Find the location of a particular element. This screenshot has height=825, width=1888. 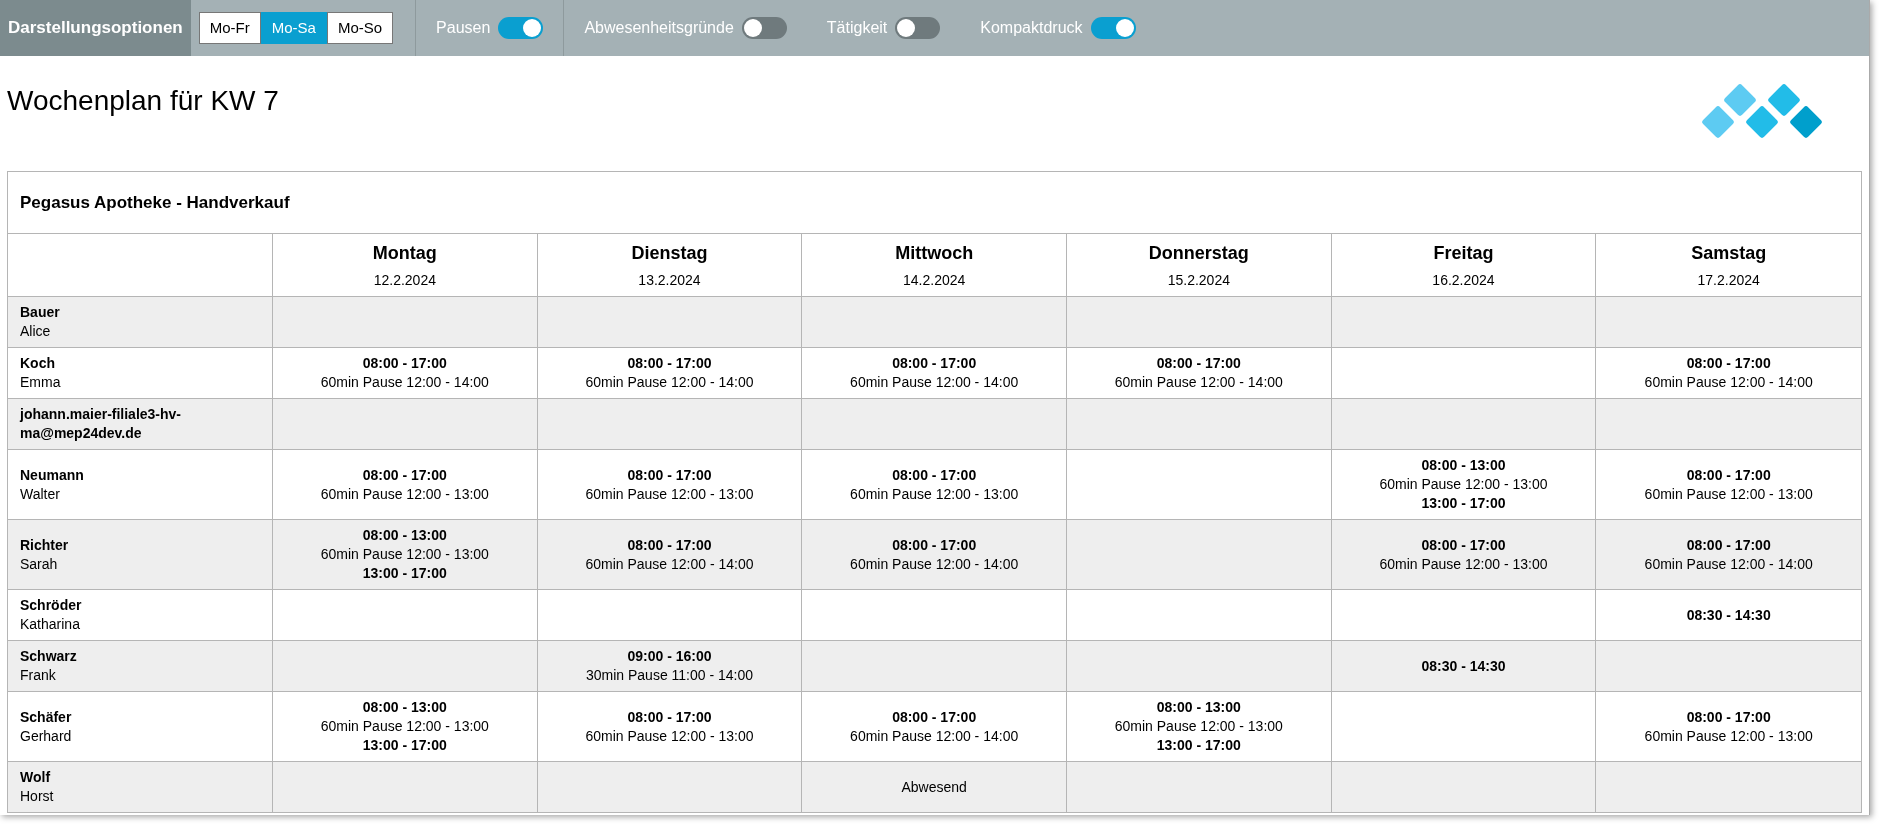

day-date: 15.2.2024 is located at coordinates (1198, 280).